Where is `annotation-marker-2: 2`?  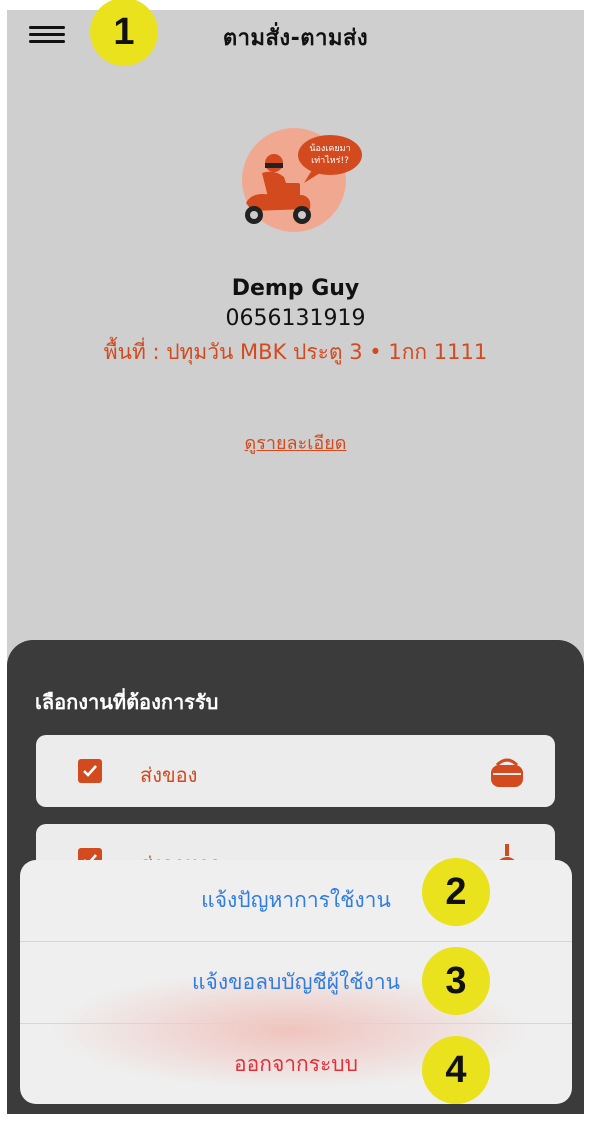
annotation-marker-2: 2 is located at coordinates (456, 892).